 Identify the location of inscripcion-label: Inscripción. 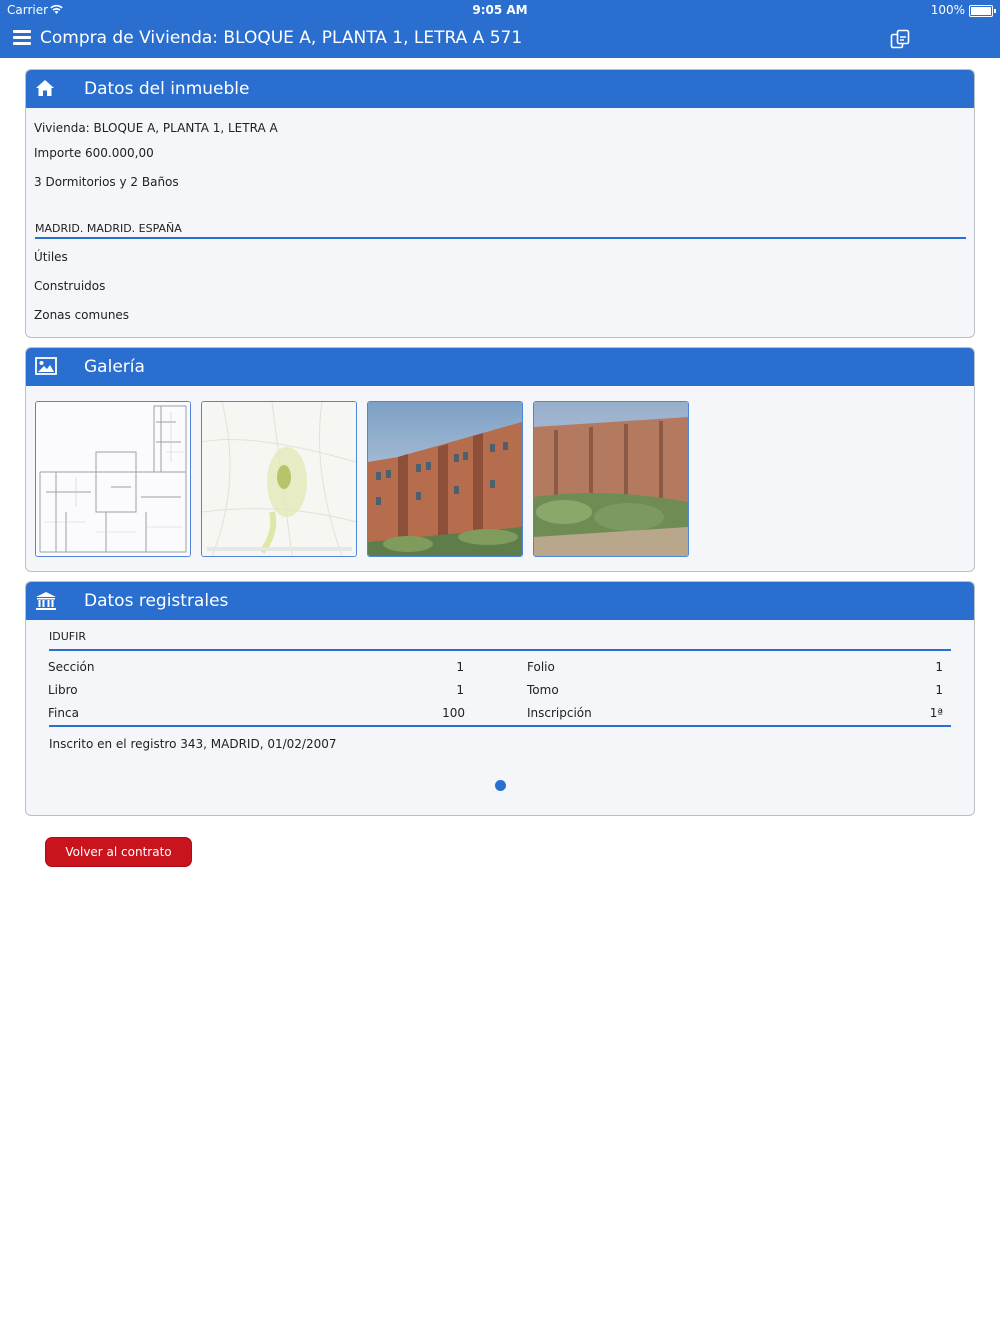
(559, 713).